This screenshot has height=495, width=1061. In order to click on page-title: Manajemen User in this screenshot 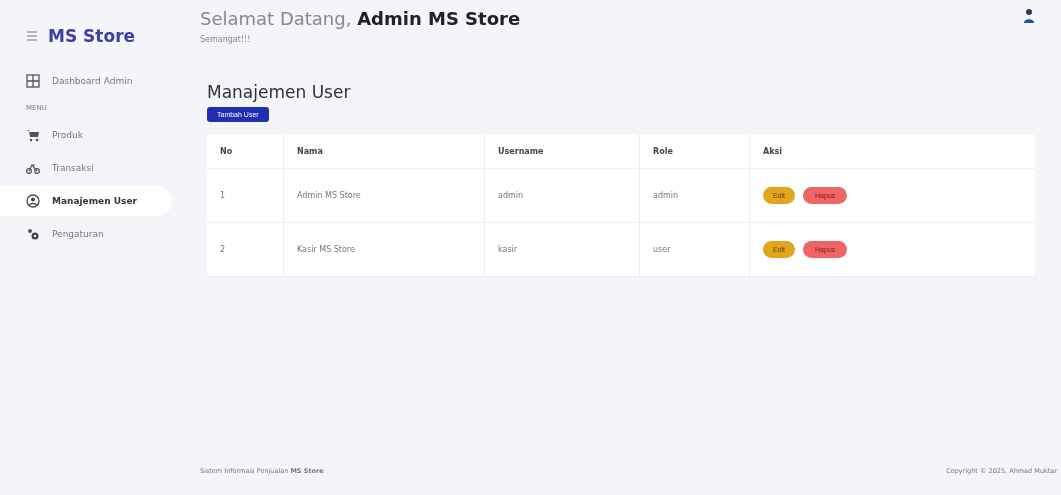, I will do `click(279, 92)`.